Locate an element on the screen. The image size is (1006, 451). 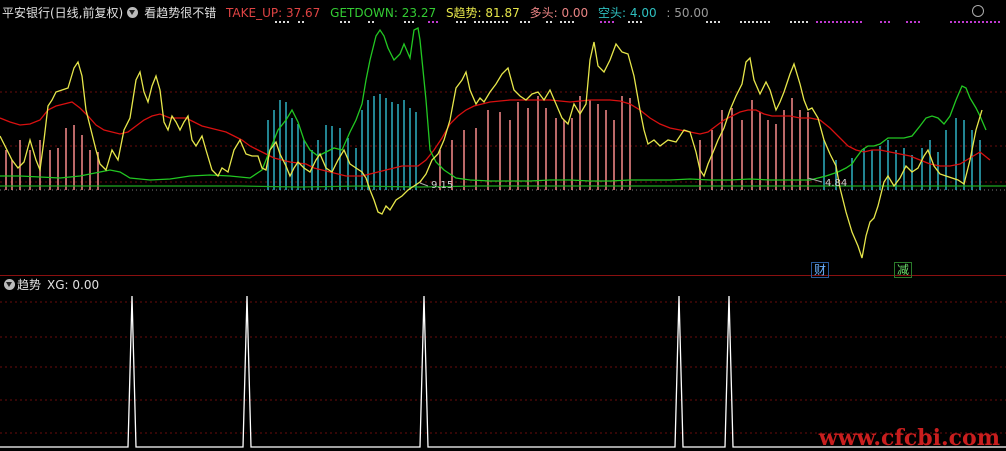
watermark: www.cfcbi.com is located at coordinates (909, 438).